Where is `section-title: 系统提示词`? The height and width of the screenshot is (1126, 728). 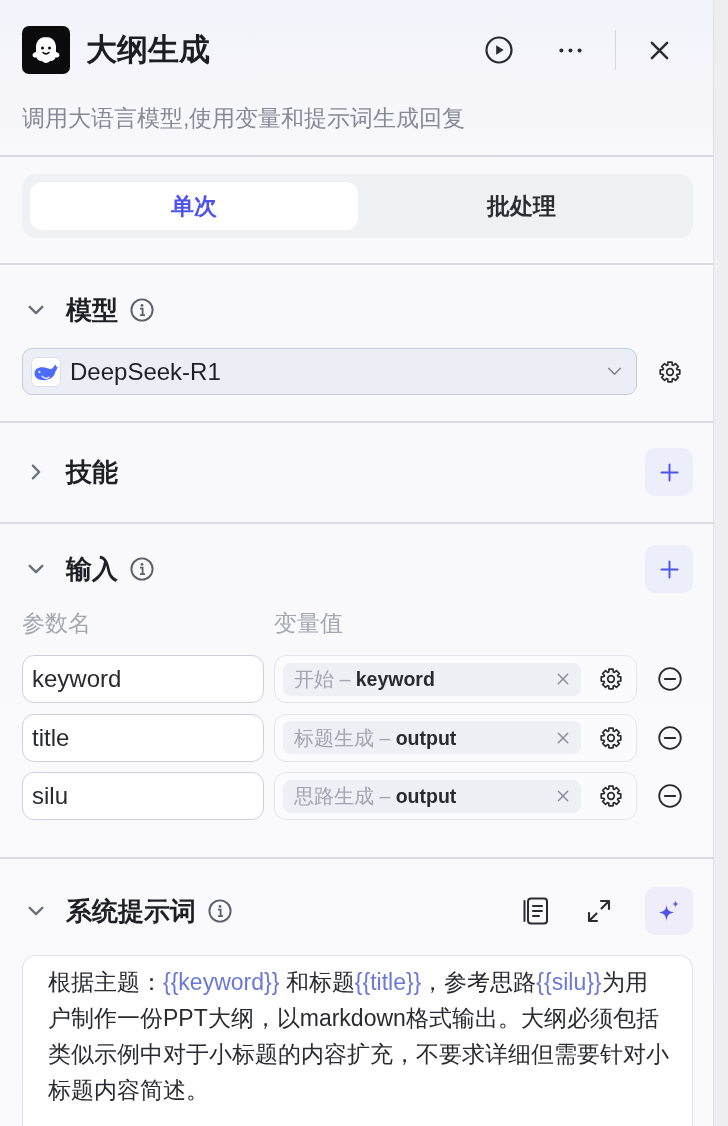
section-title: 系统提示词 is located at coordinates (131, 911).